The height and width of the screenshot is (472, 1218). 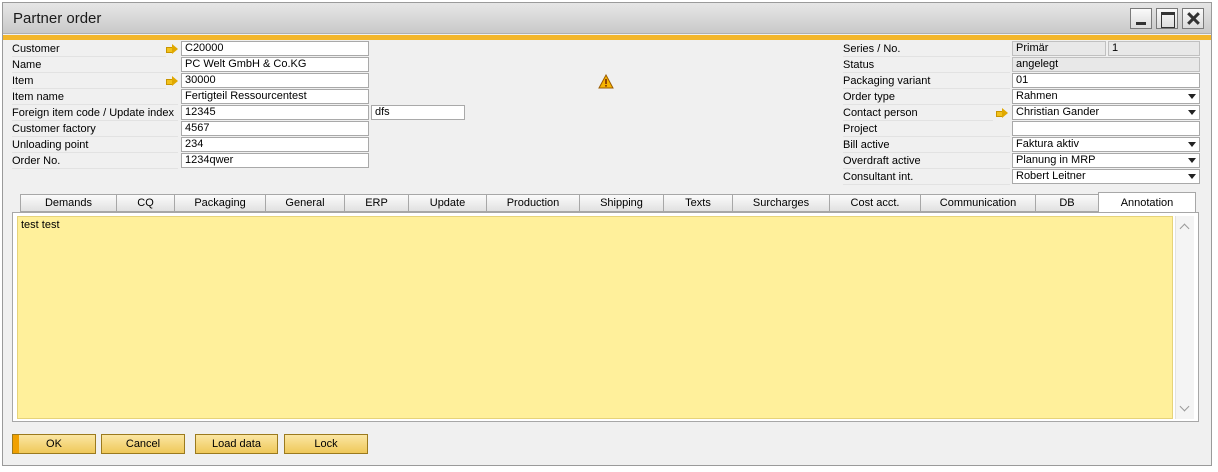 What do you see at coordinates (95, 129) in the screenshot?
I see `customer-factory-label: Customer factory` at bounding box center [95, 129].